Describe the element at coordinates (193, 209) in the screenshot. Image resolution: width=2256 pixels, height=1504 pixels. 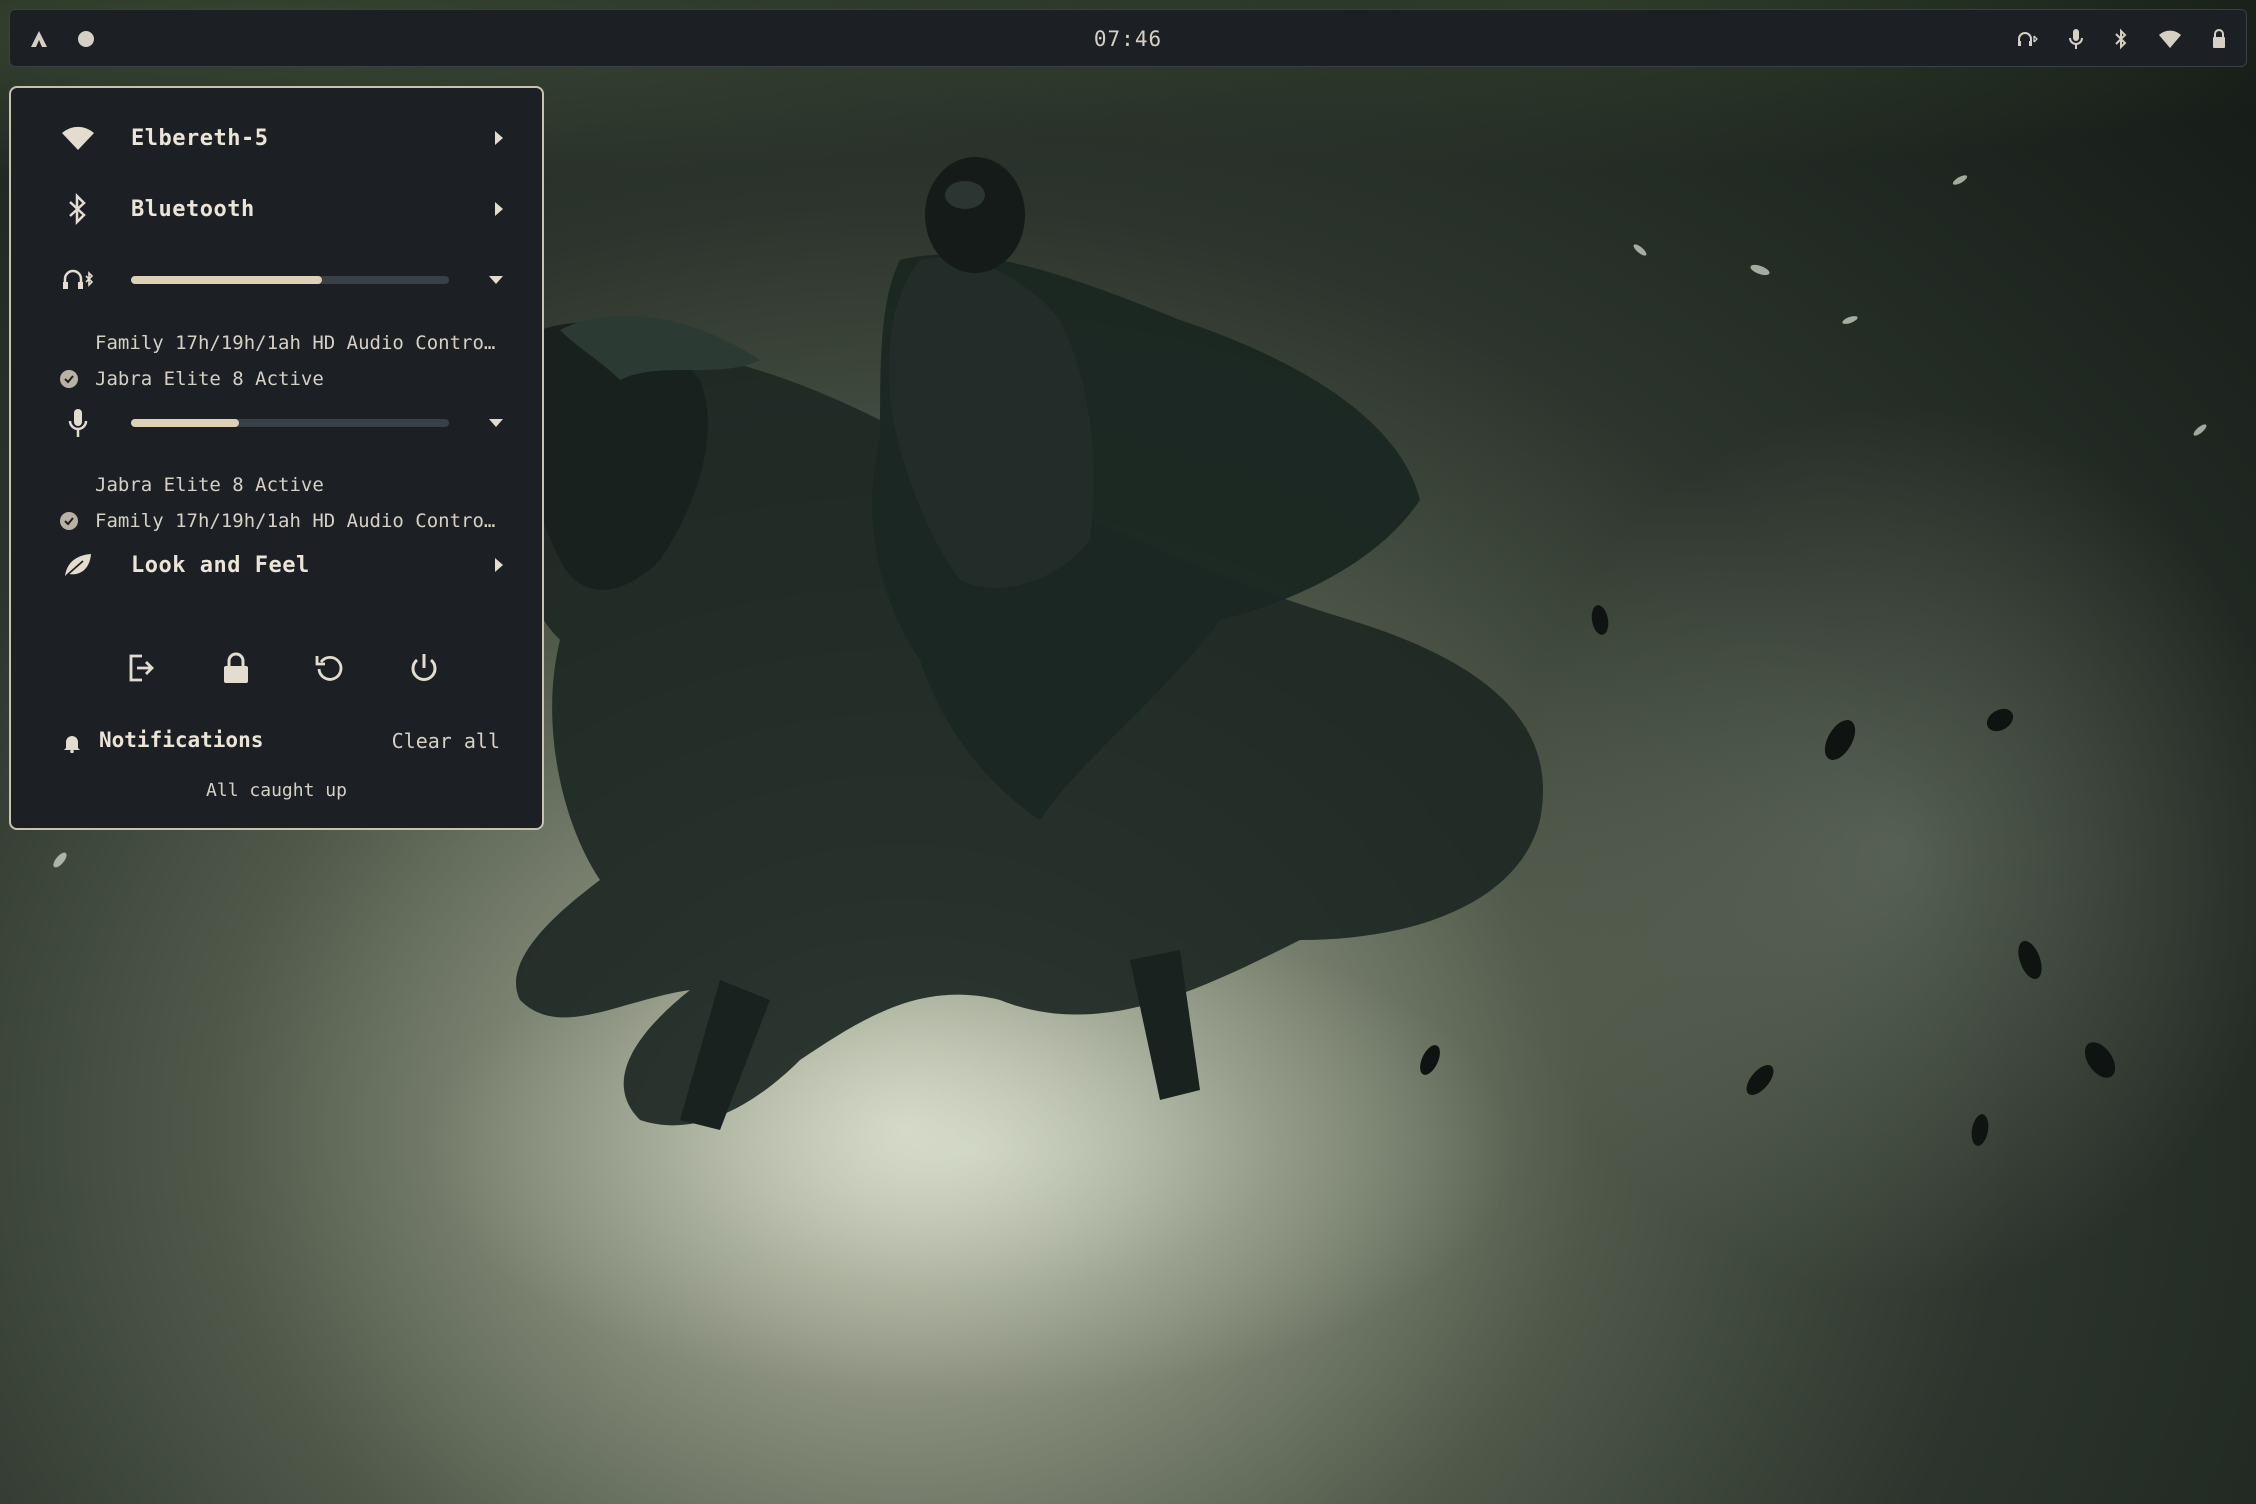
I see `bluetooth-label: Bluetooth` at that location.